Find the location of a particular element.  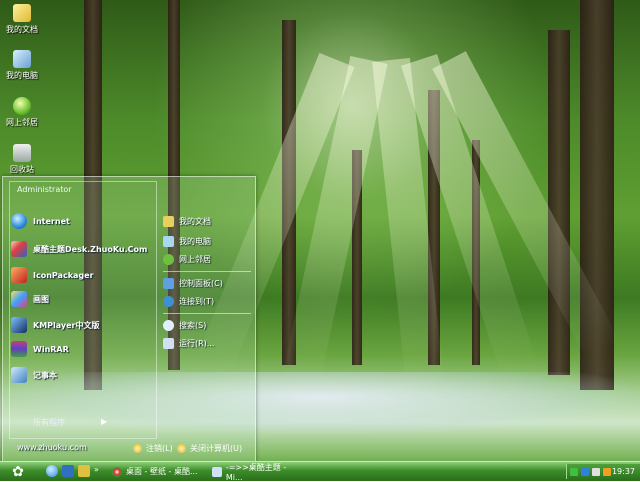

flower-start-icon: ✿ is located at coordinates (18, 471).